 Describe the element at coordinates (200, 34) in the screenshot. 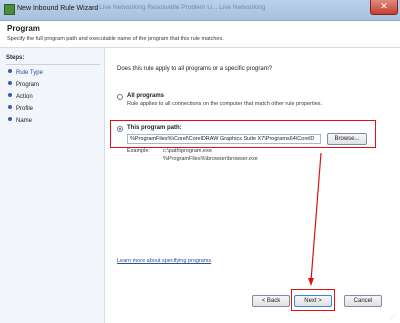

I see `wizard-header` at that location.